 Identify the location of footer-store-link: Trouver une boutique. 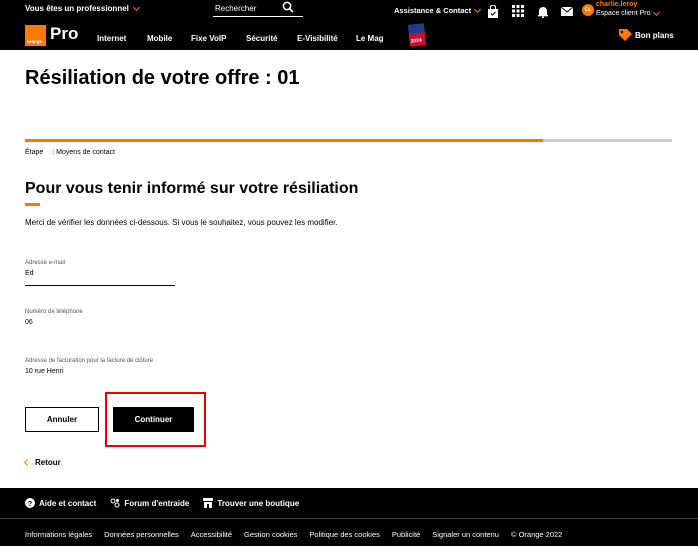
(251, 503).